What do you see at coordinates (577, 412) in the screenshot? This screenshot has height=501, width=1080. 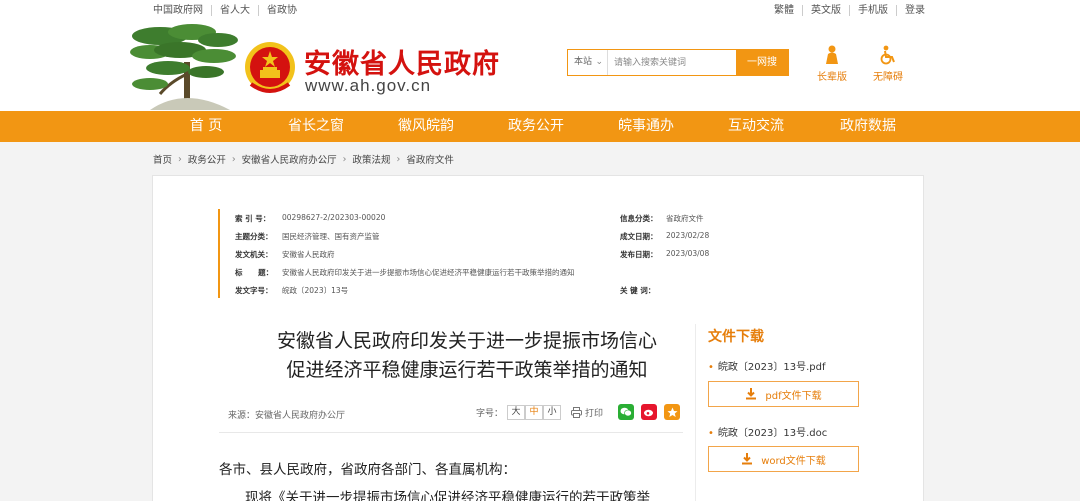 I see `printer-icon` at bounding box center [577, 412].